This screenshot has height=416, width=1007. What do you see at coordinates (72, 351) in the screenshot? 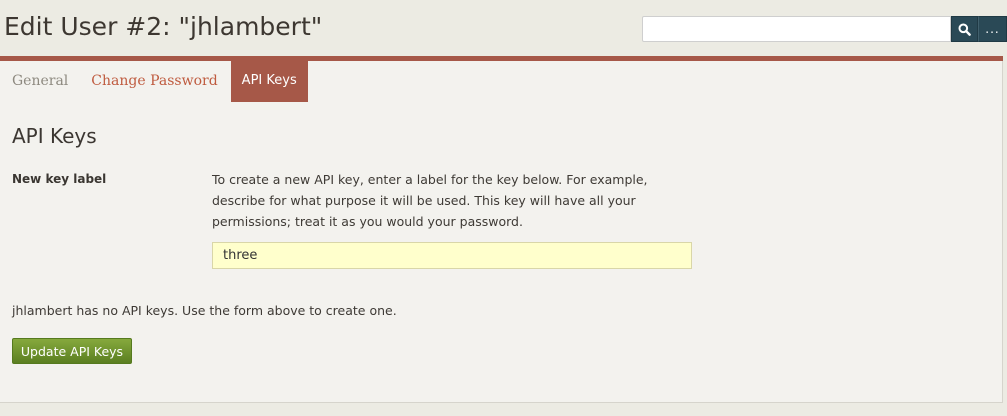
I see `update-api-keys-button: Update API Keys` at bounding box center [72, 351].